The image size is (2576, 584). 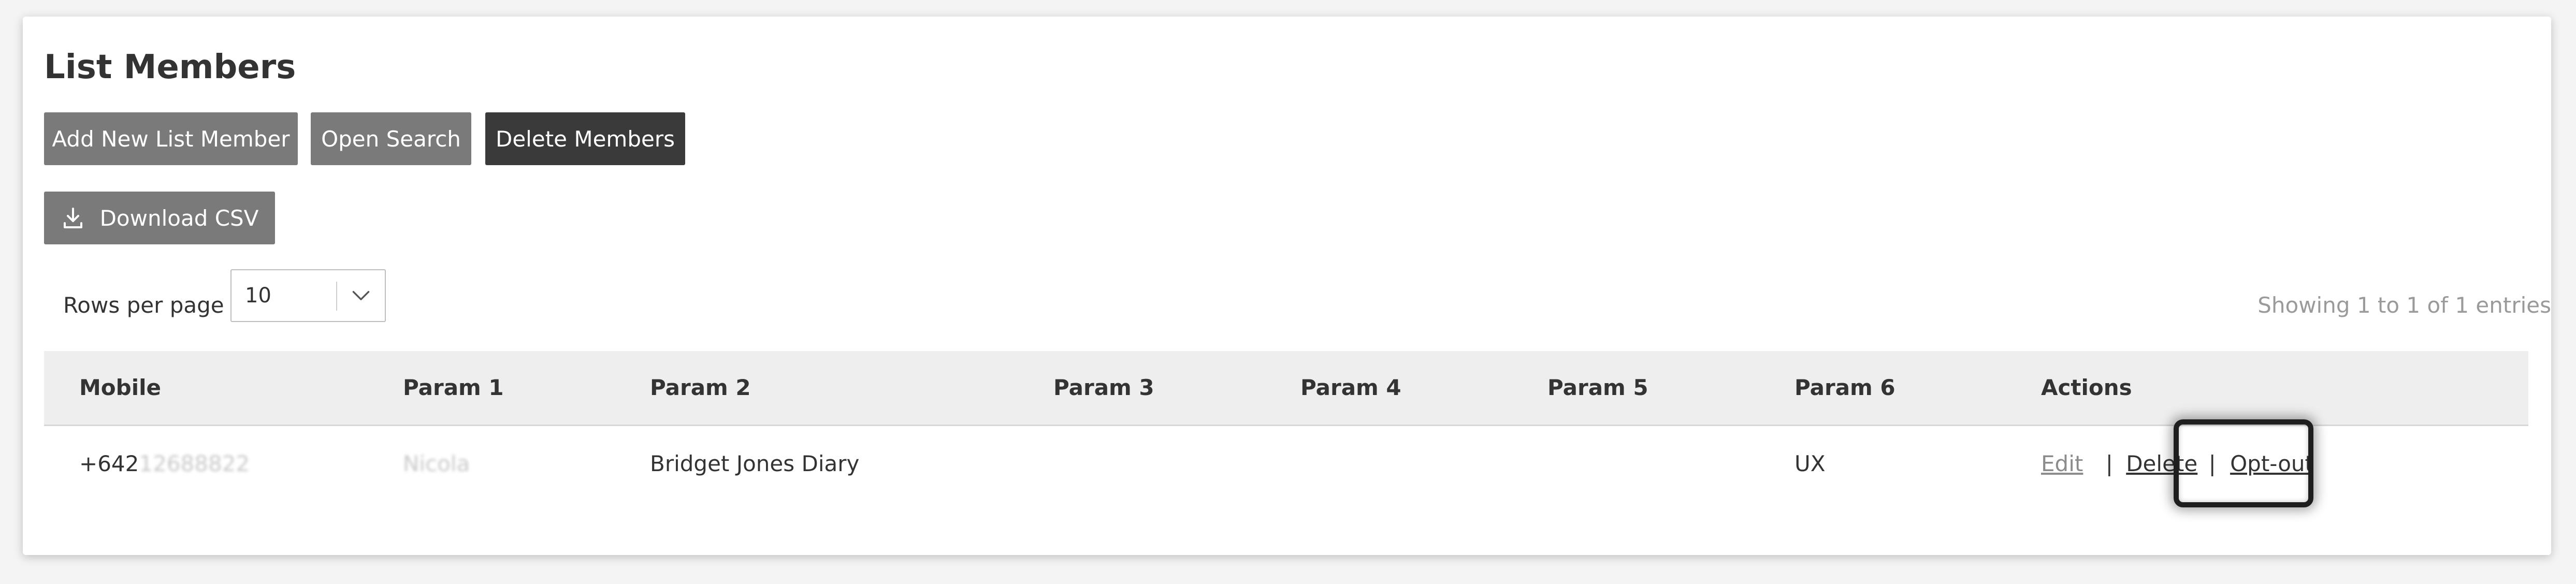 What do you see at coordinates (120, 388) in the screenshot?
I see `header-mobile: Mobile` at bounding box center [120, 388].